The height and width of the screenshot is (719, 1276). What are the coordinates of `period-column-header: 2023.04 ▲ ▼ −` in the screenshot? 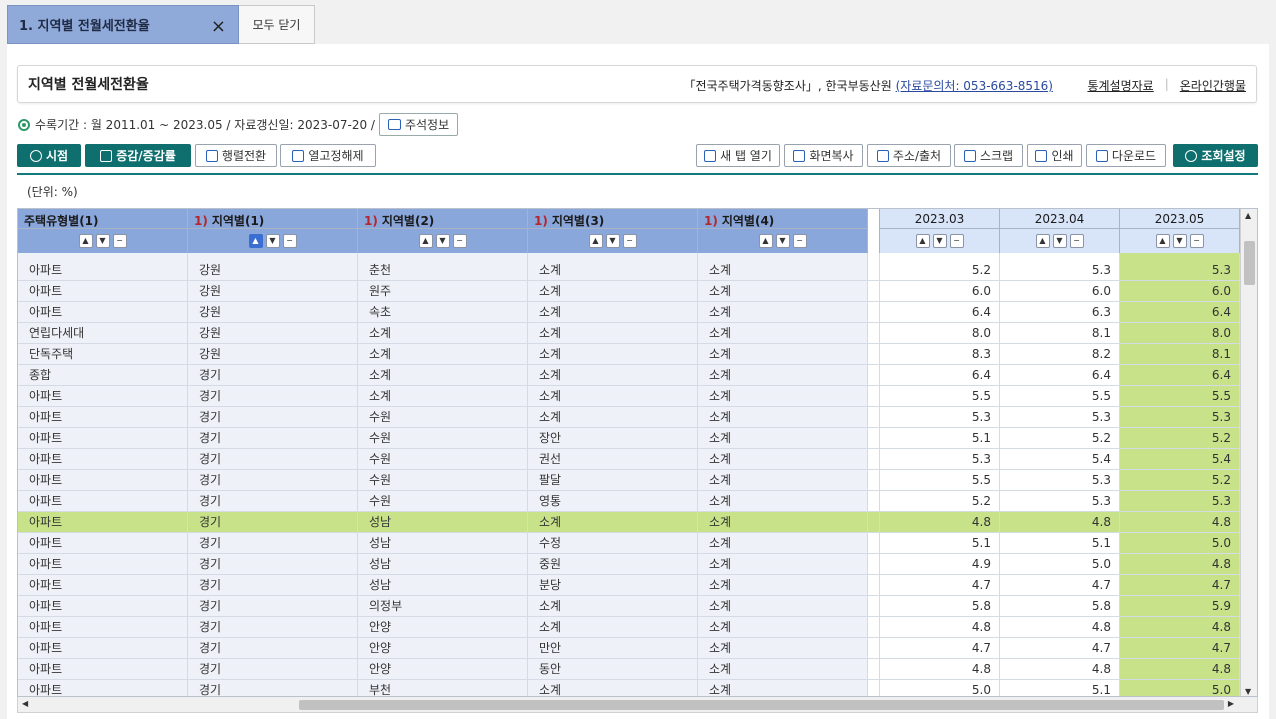 It's located at (1060, 231).